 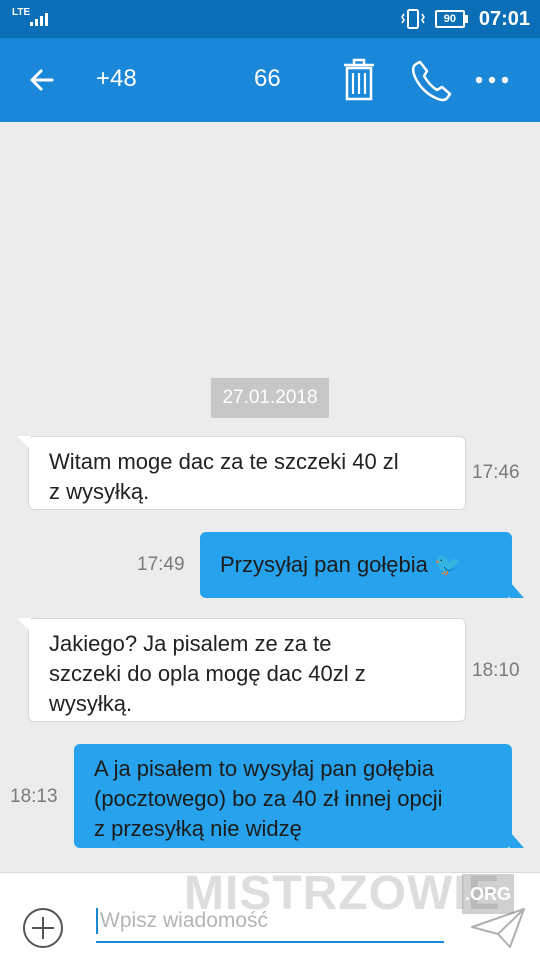 What do you see at coordinates (161, 564) in the screenshot?
I see `message-time: 17:49` at bounding box center [161, 564].